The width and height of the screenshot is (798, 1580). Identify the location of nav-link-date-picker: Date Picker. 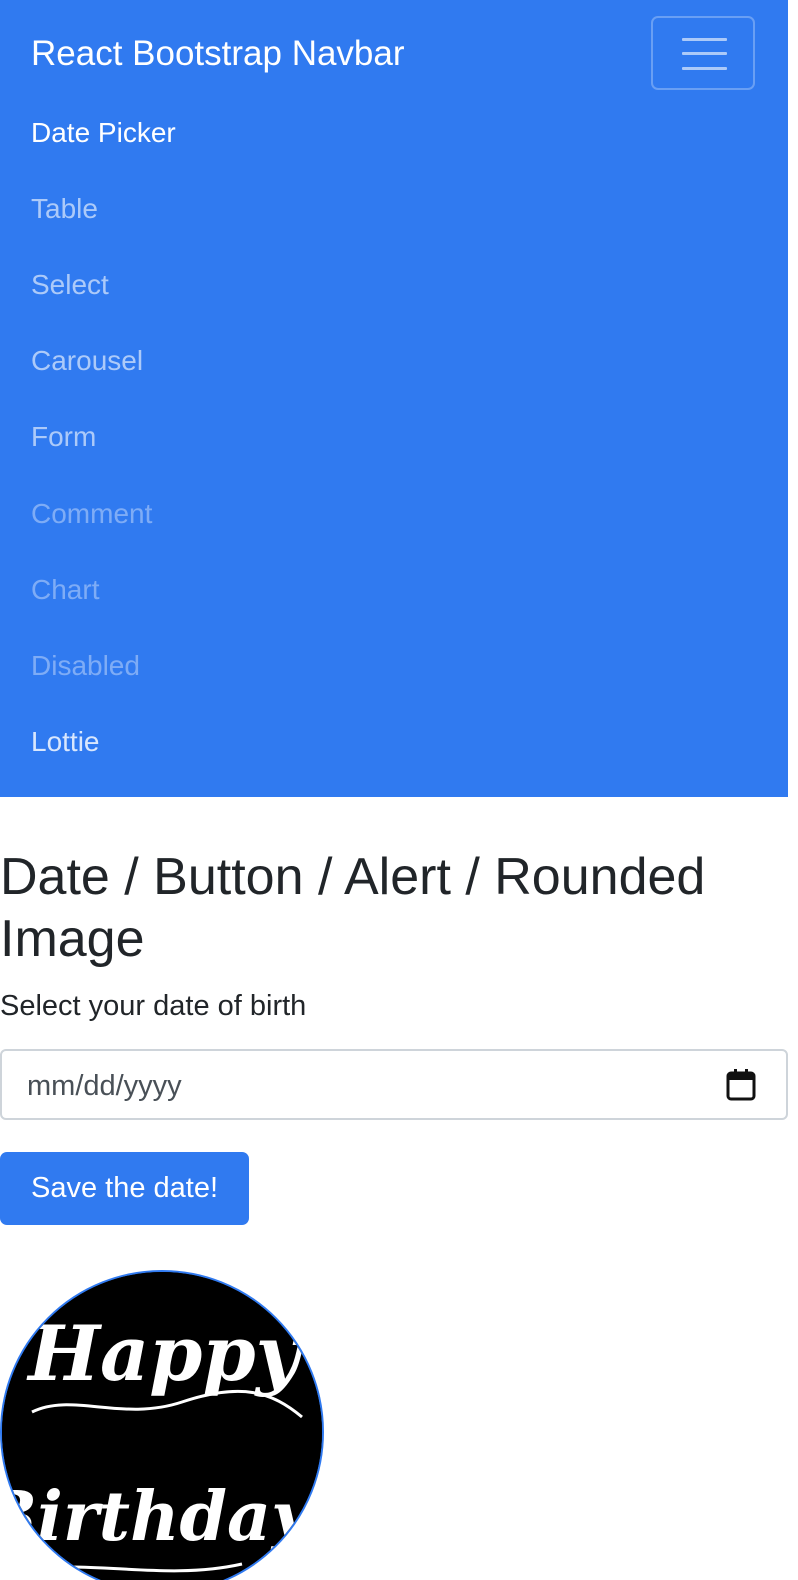
(103, 133).